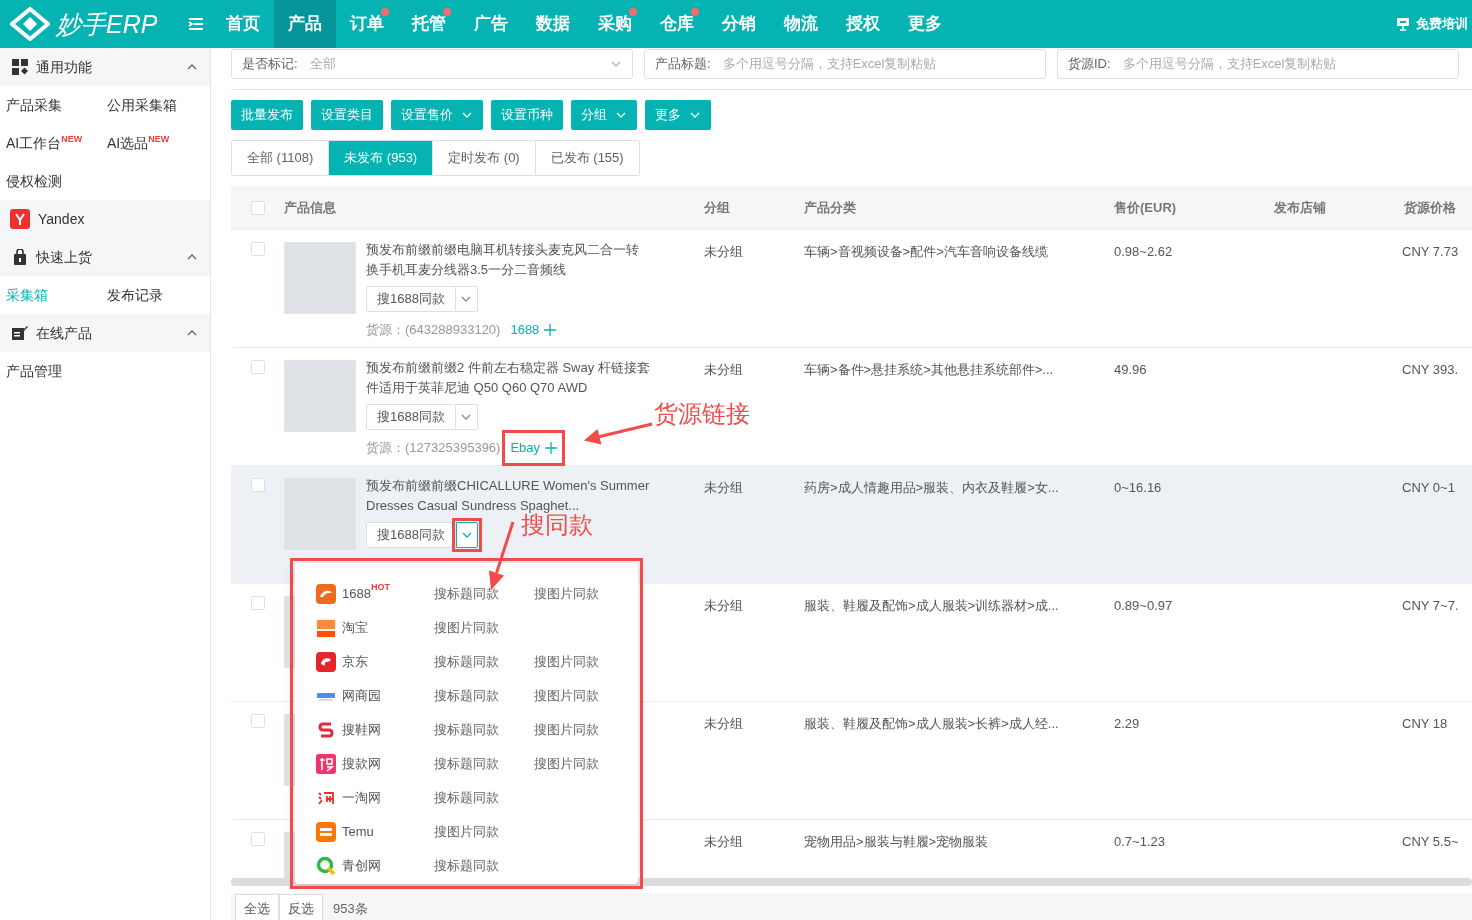  Describe the element at coordinates (105, 333) in the screenshot. I see `section-header: 在线产品` at that location.